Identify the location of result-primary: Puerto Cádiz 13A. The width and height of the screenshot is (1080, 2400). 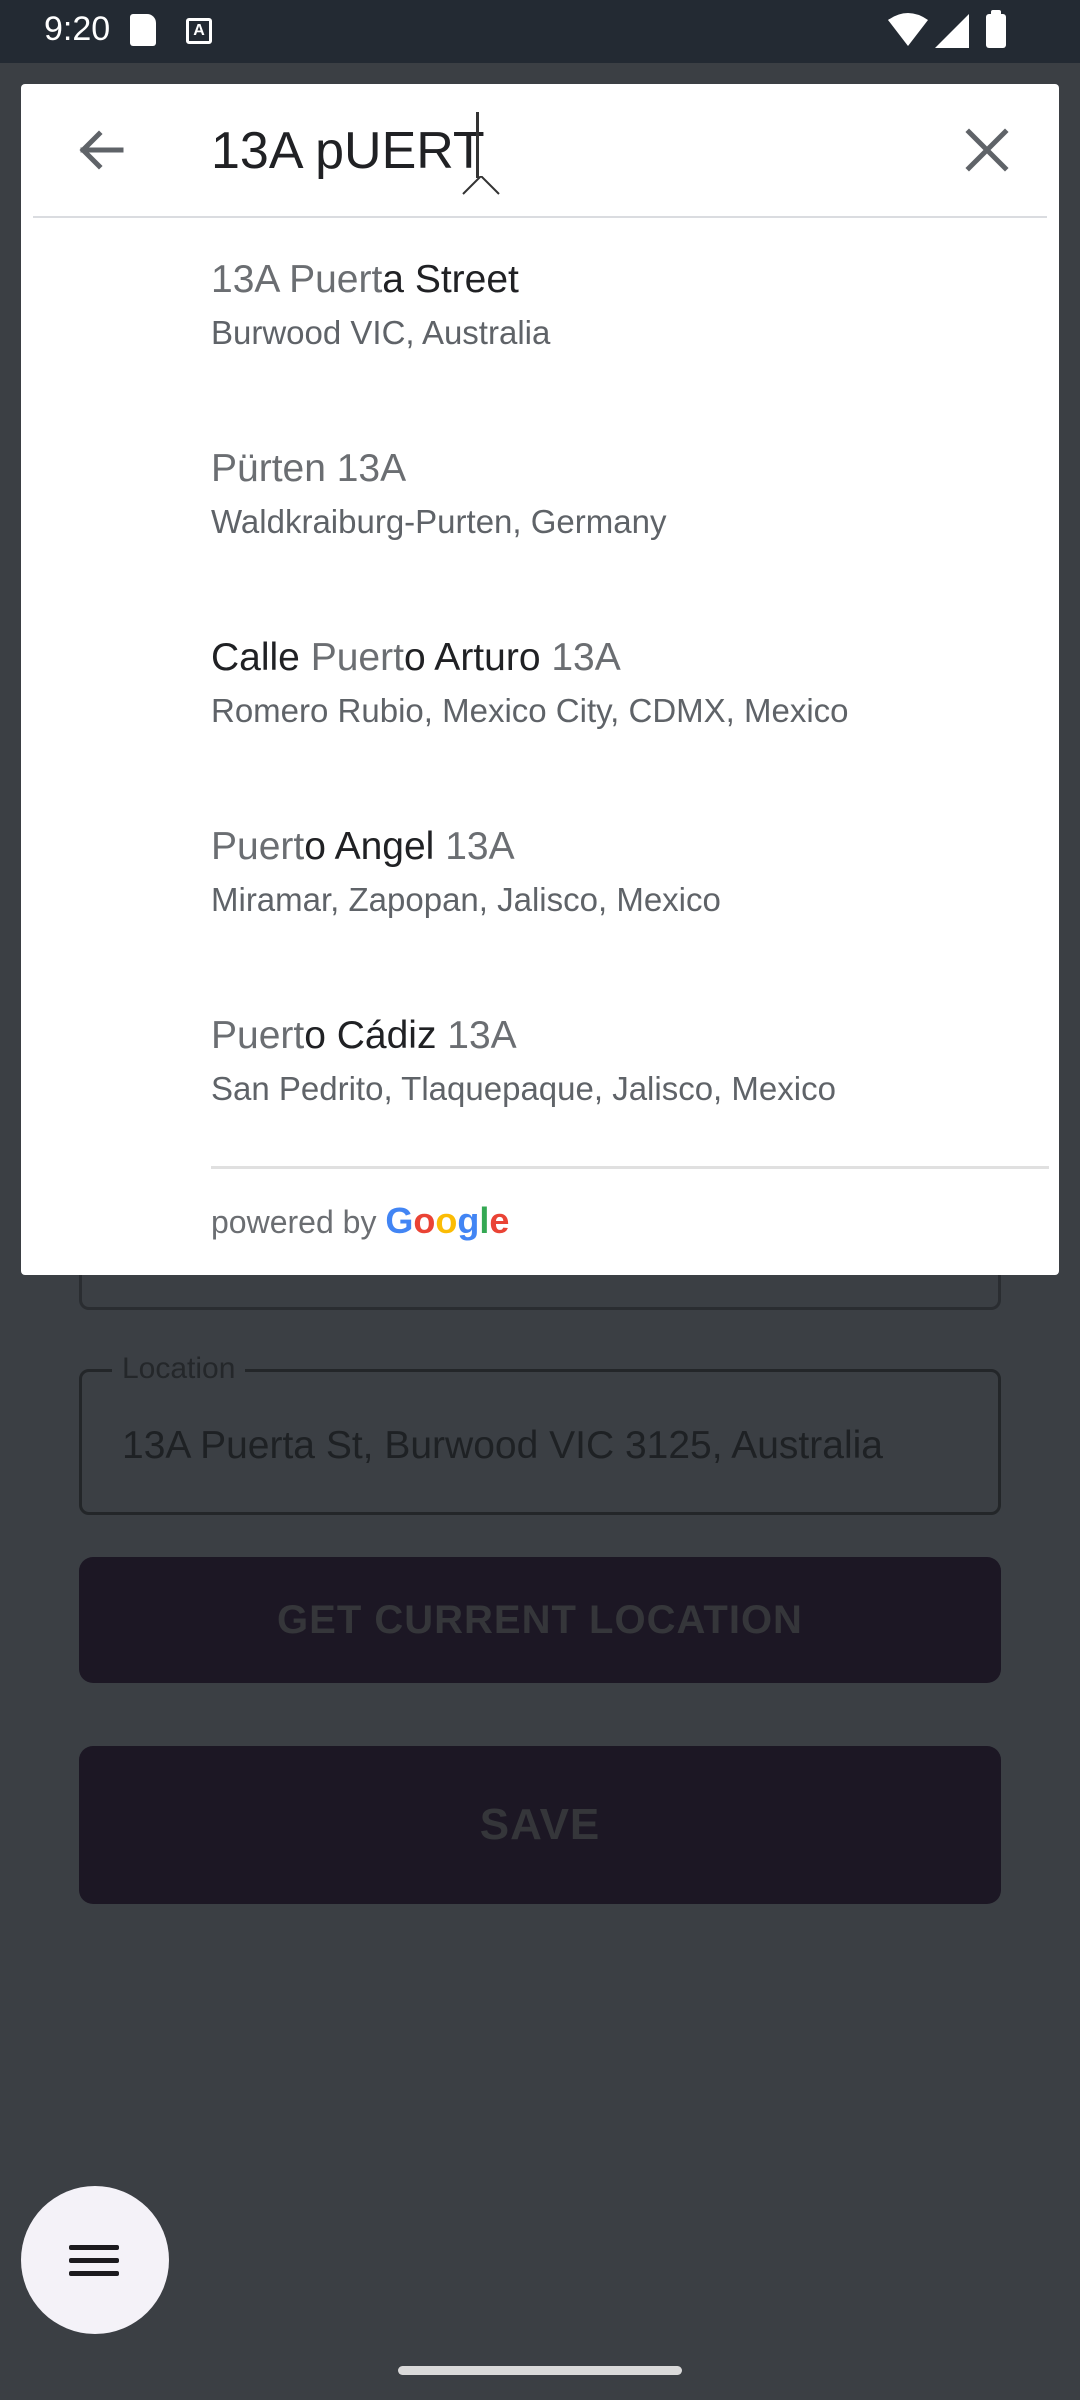
(364, 1036).